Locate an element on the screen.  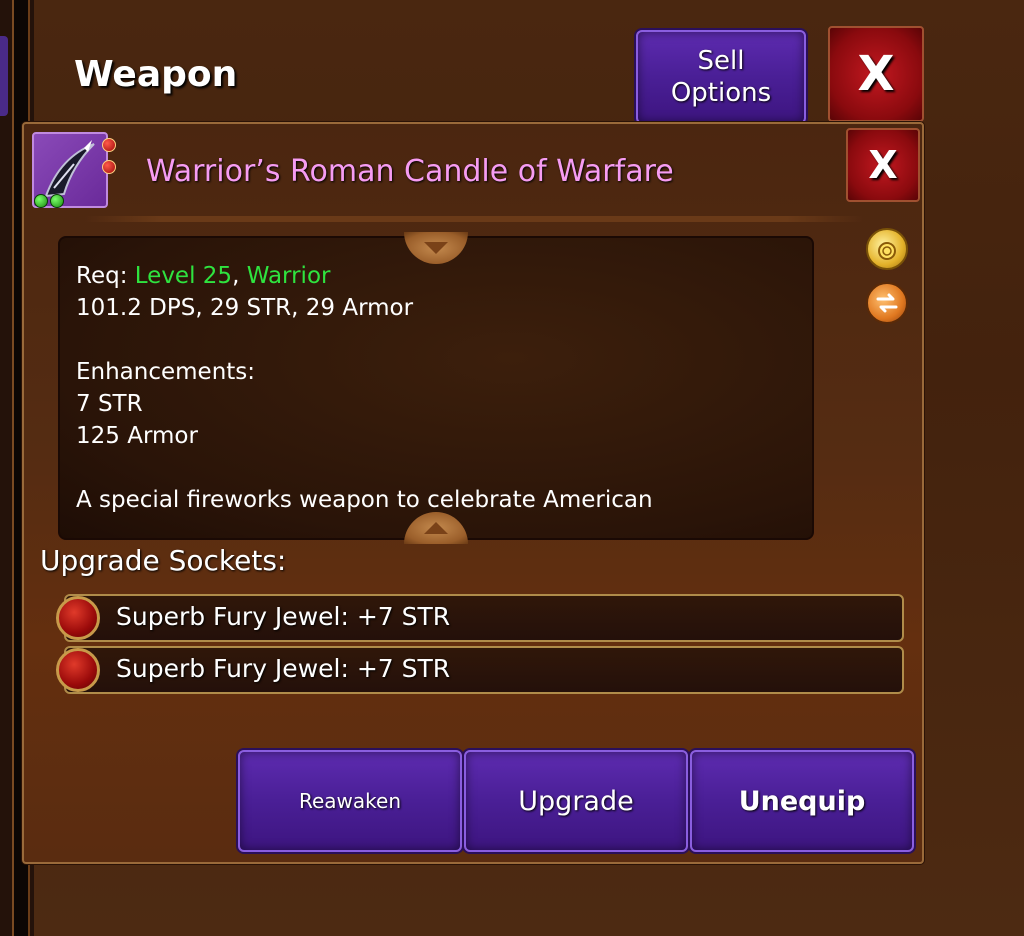
unequip-button: Unequip is located at coordinates (802, 801).